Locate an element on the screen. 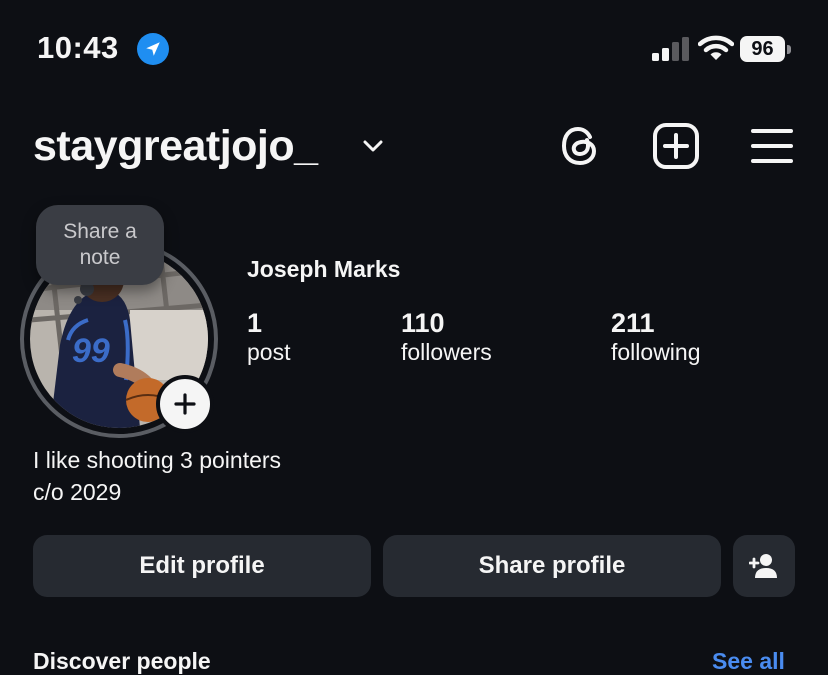 Image resolution: width=828 pixels, height=675 pixels. add-story-button is located at coordinates (185, 404).